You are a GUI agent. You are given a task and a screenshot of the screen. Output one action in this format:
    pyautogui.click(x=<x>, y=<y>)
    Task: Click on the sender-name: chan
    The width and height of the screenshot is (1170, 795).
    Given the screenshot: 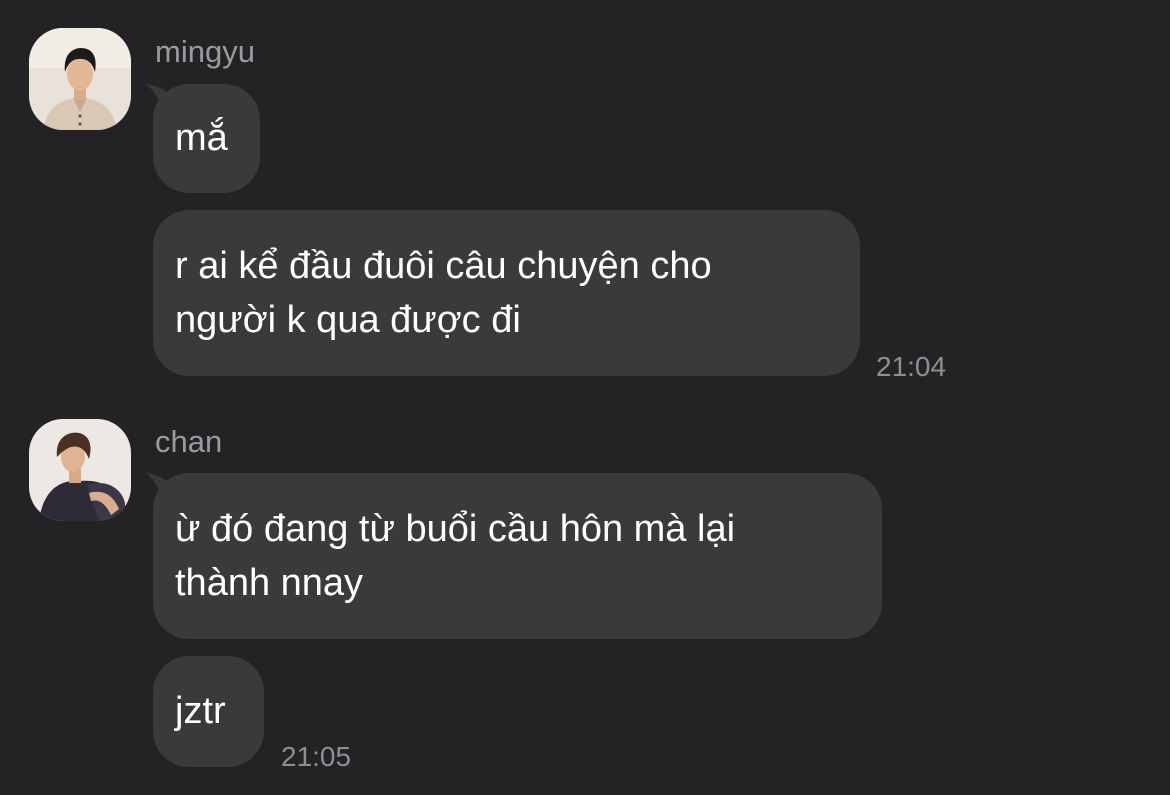 What is the action you would take?
    pyautogui.click(x=189, y=441)
    